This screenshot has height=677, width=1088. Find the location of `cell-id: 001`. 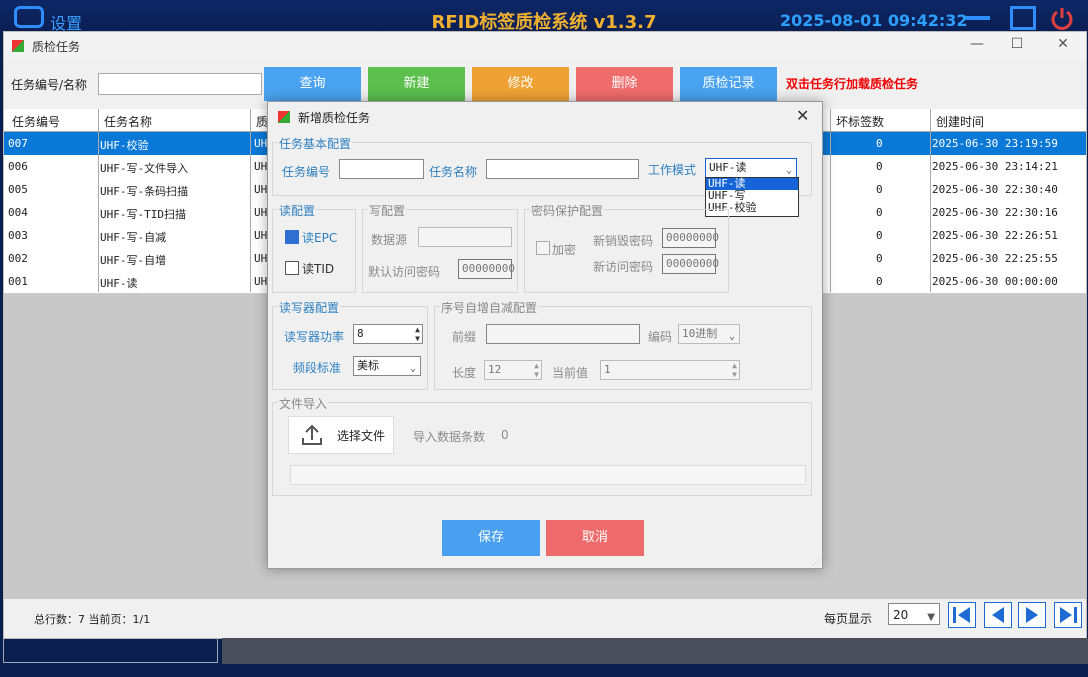

cell-id: 001 is located at coordinates (18, 281).